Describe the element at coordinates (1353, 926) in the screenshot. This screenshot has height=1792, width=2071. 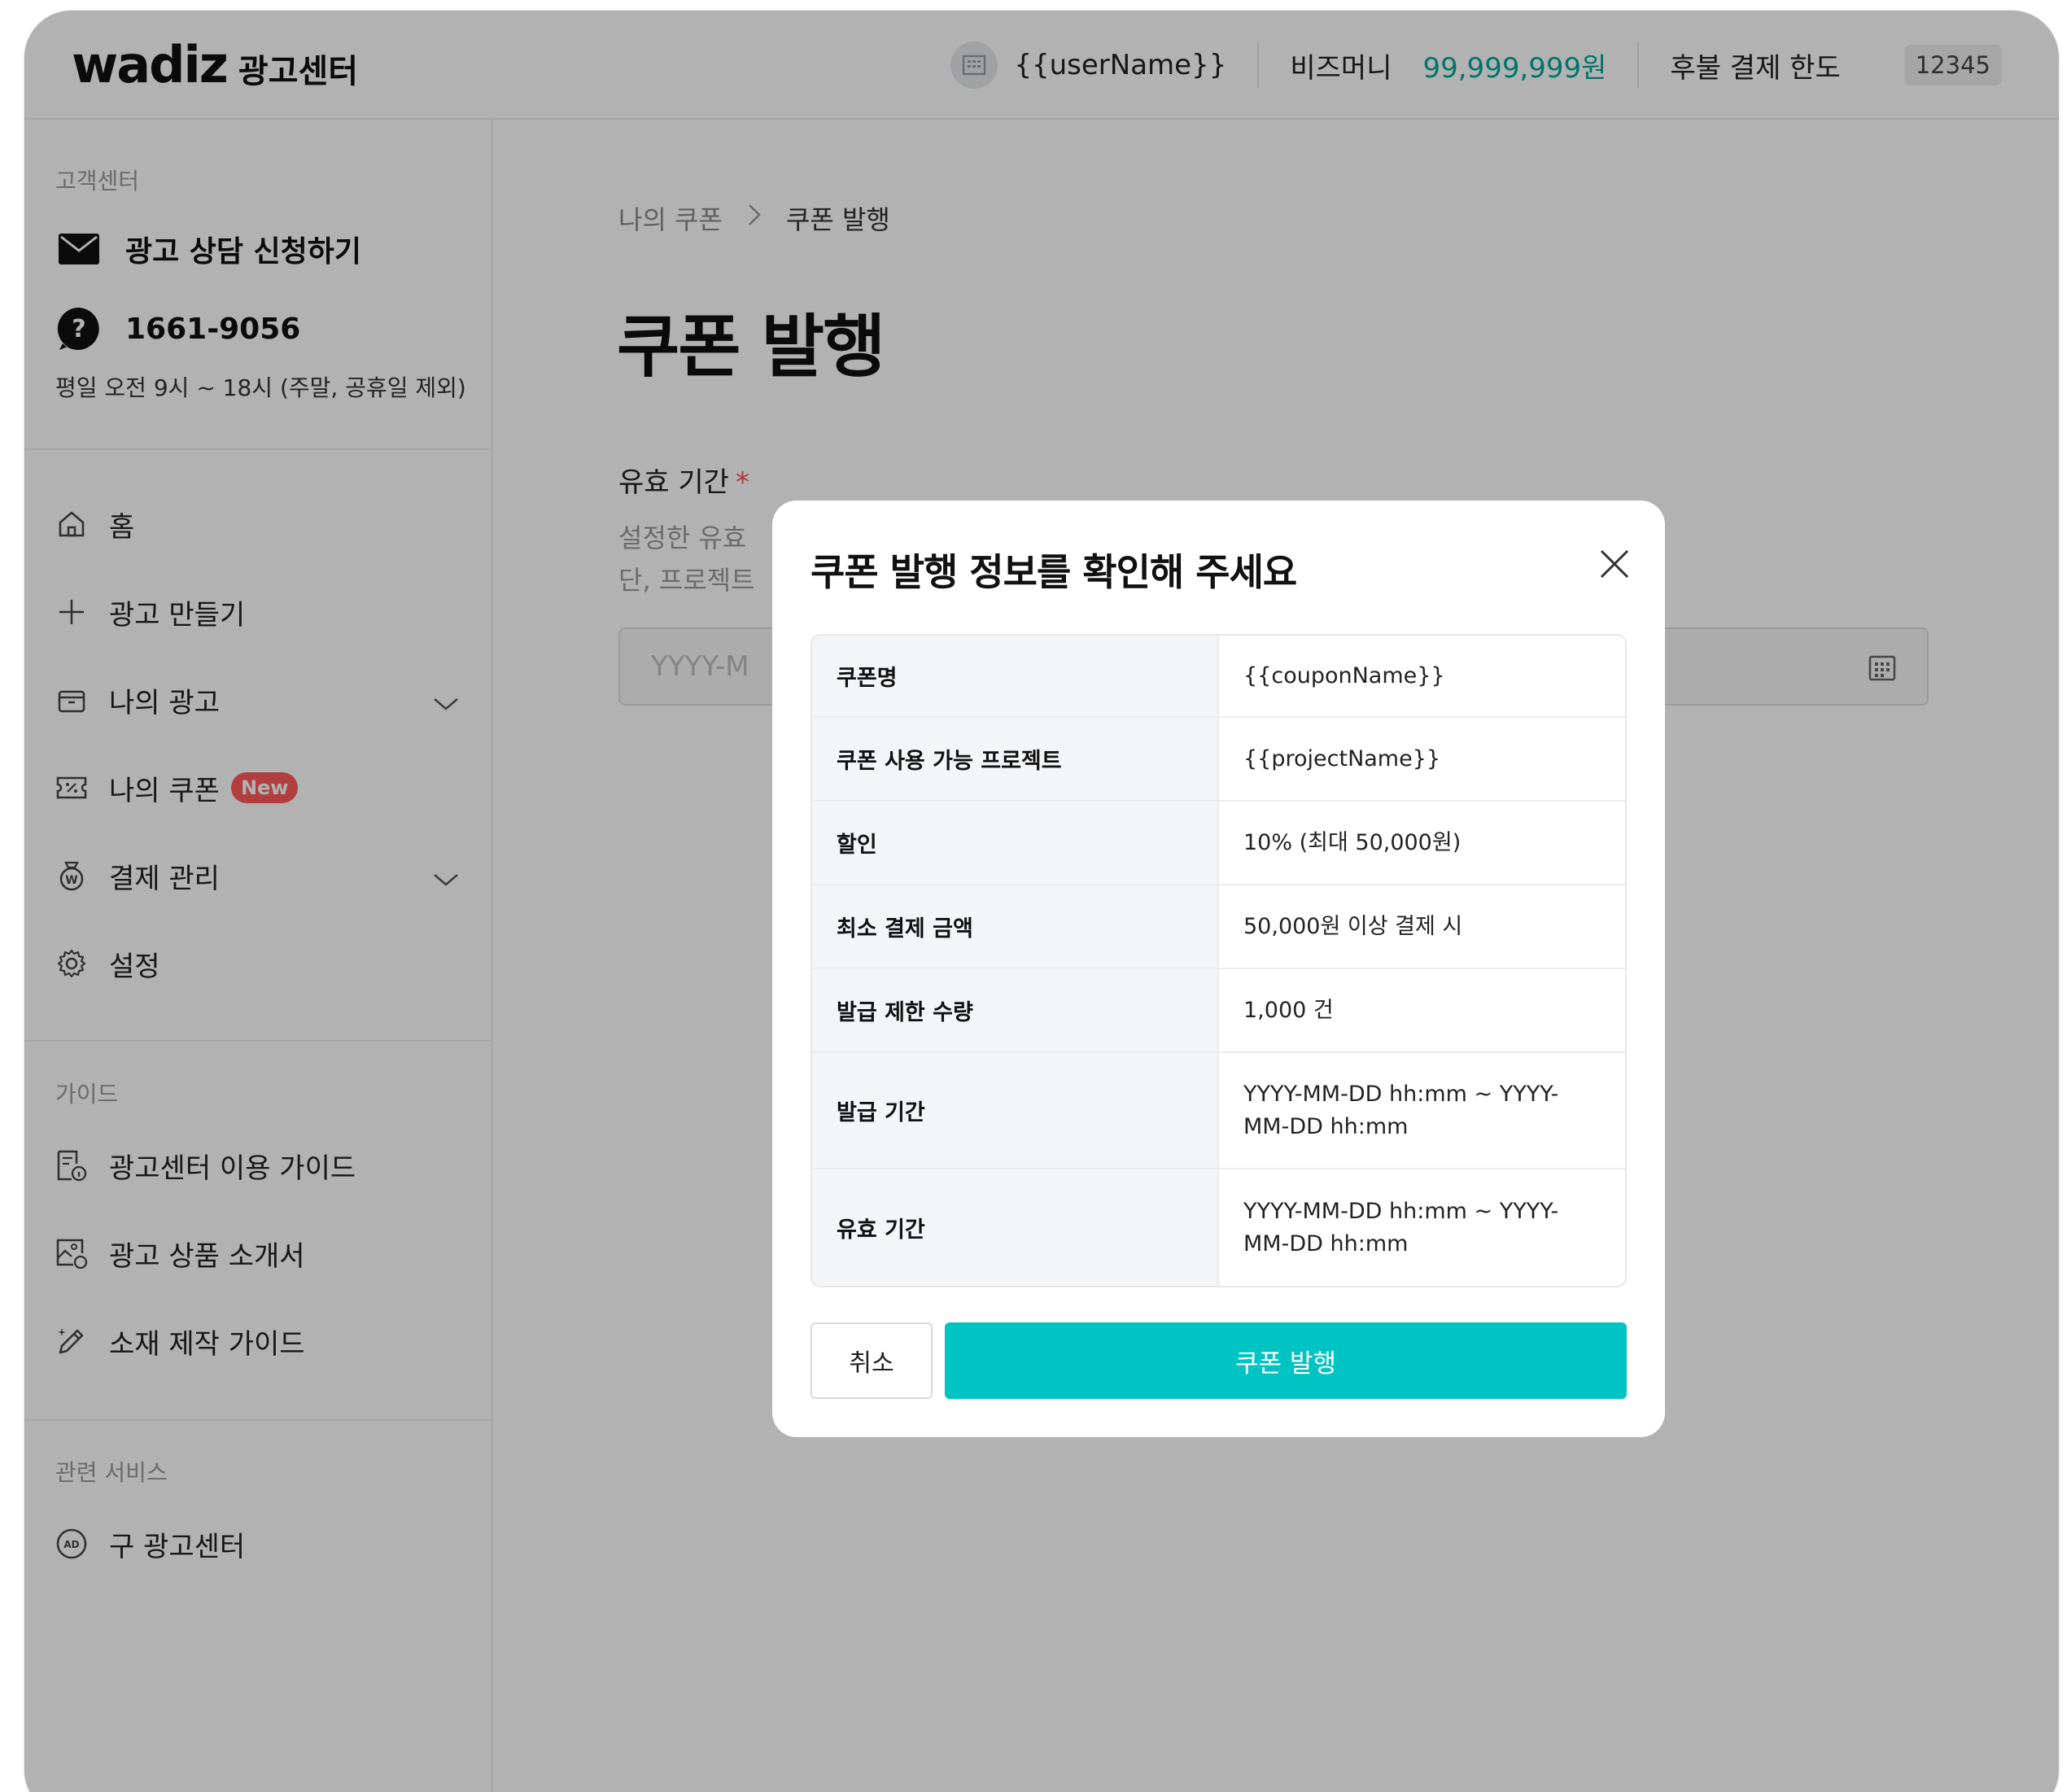
I see `row-value: 50,000원 이상 결제 시` at that location.